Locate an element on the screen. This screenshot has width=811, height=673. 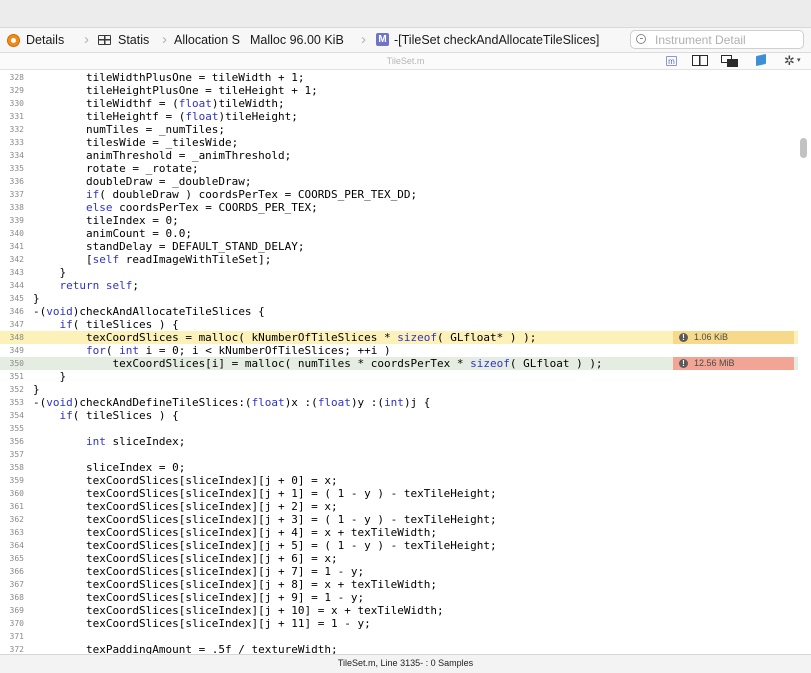
line-number: 330 is located at coordinates (16, 103).